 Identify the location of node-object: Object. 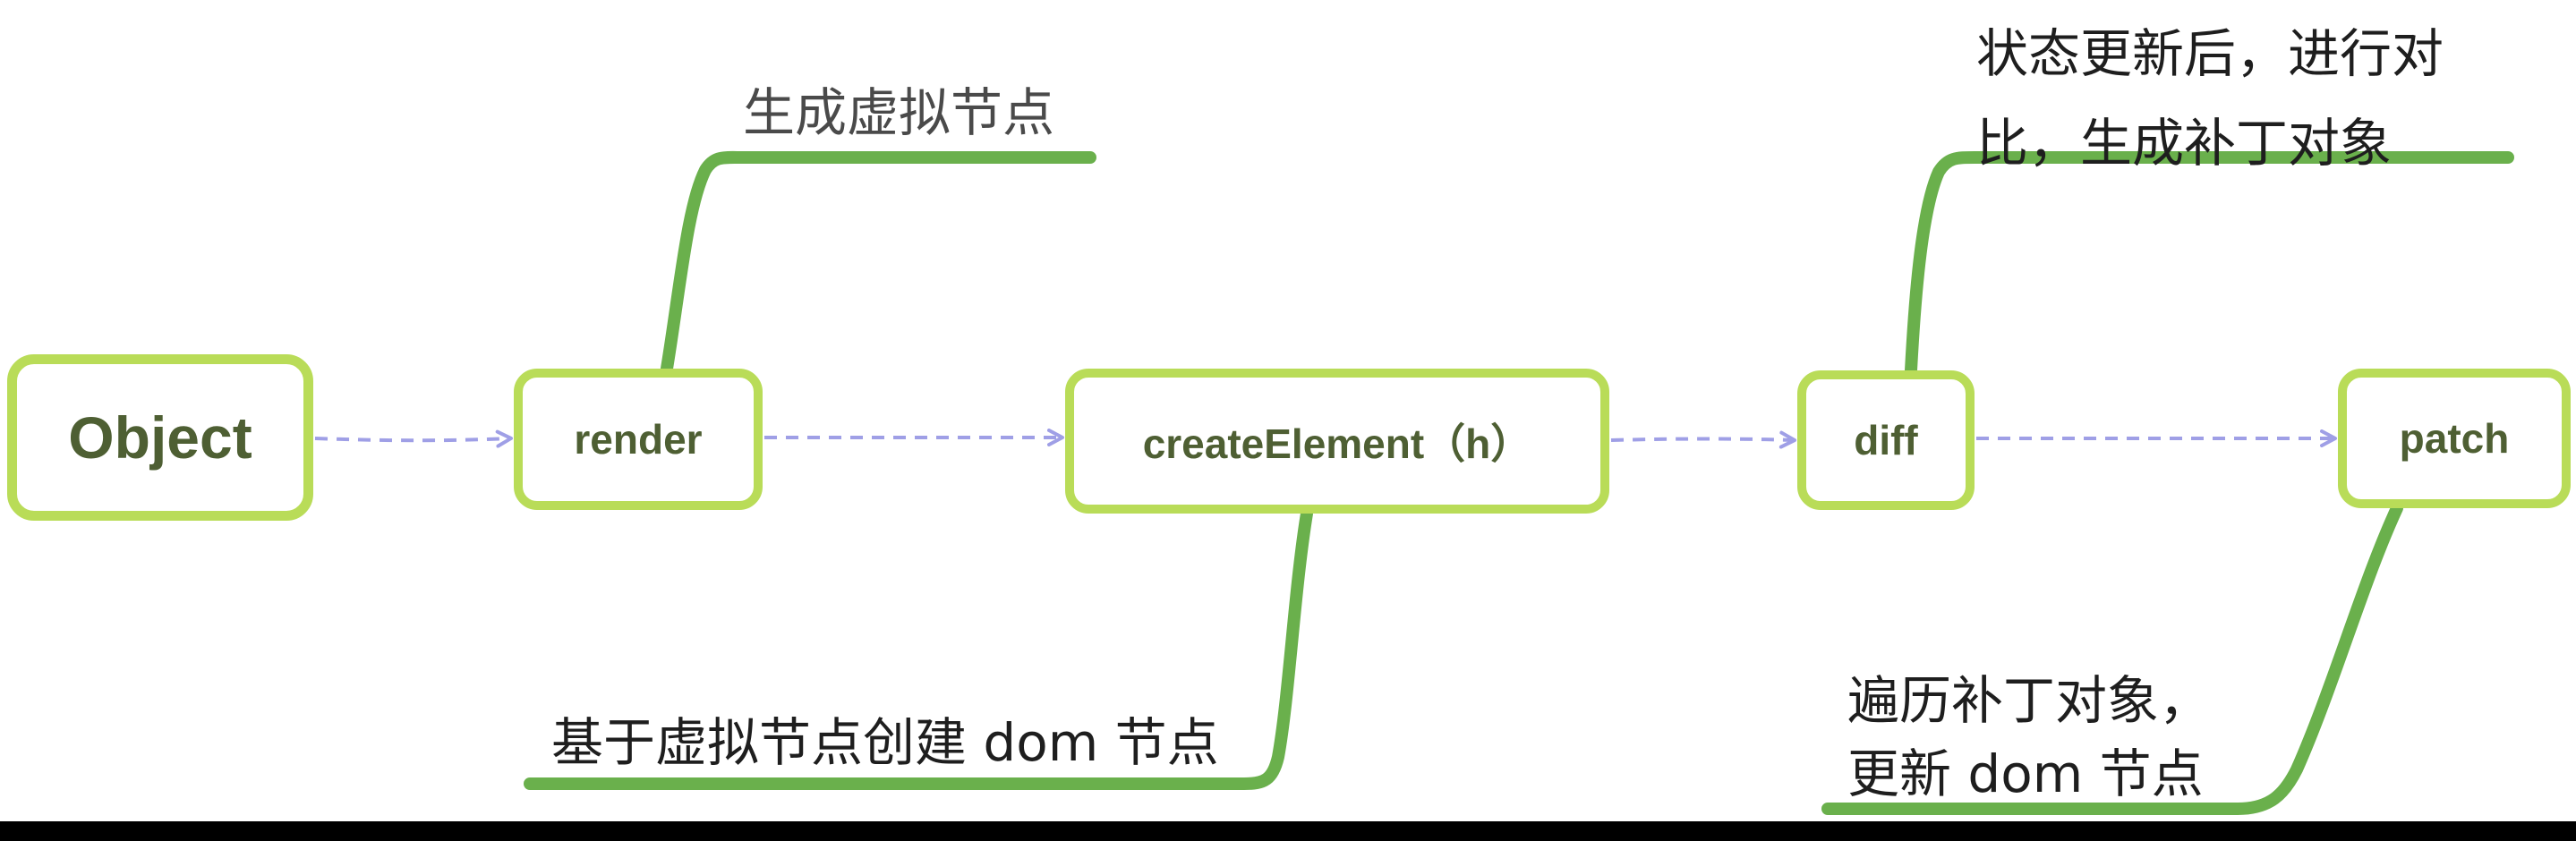
(160, 437).